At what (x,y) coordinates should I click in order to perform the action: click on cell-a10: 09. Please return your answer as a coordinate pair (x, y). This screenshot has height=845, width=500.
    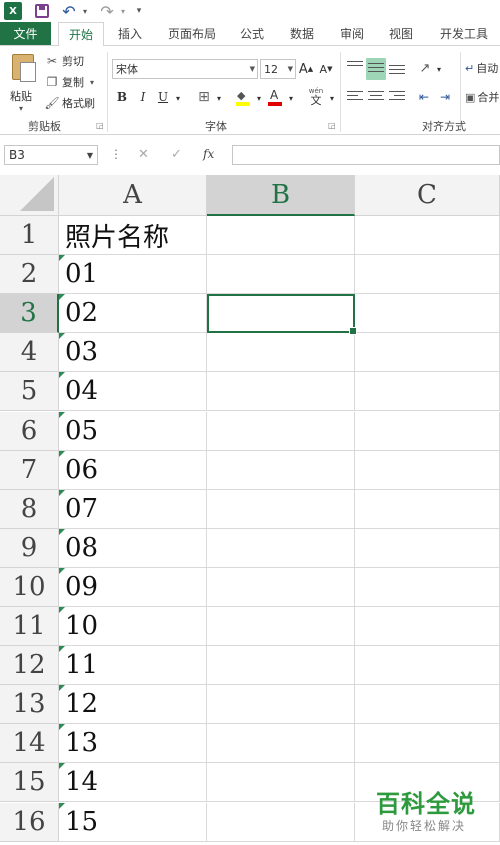
    Looking at the image, I should click on (133, 587).